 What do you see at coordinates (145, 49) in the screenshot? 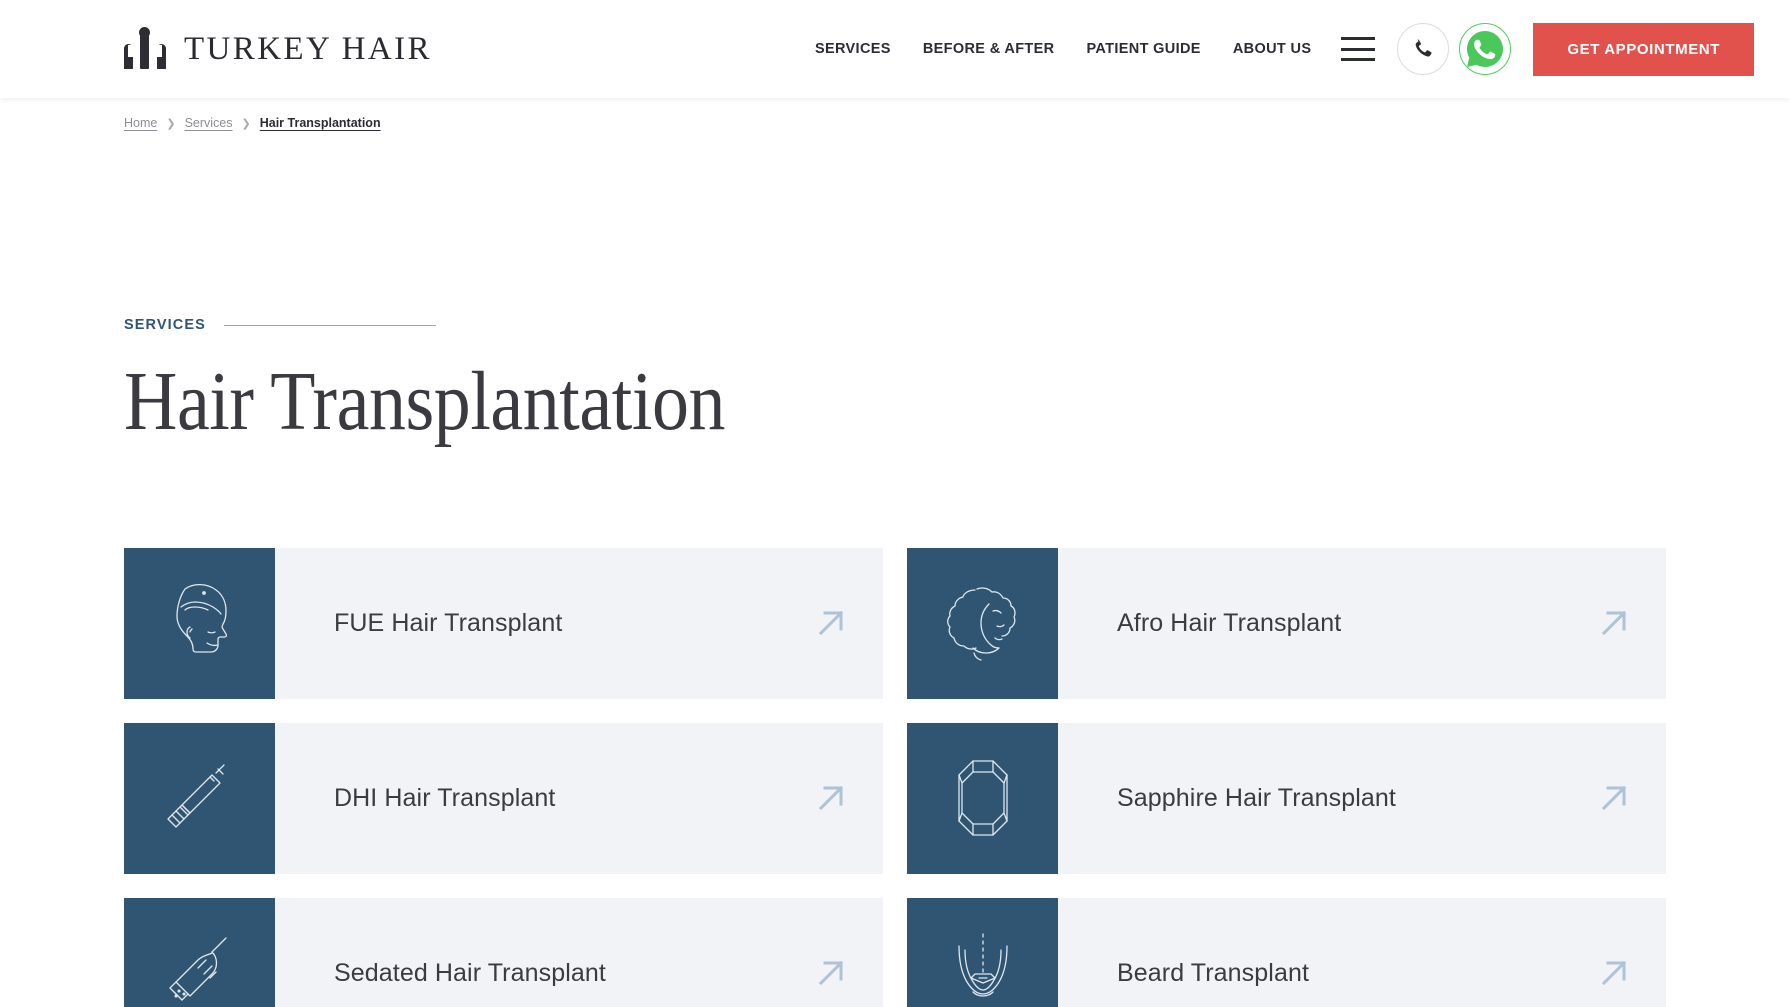
I see `turkey-hair-logo-icon` at bounding box center [145, 49].